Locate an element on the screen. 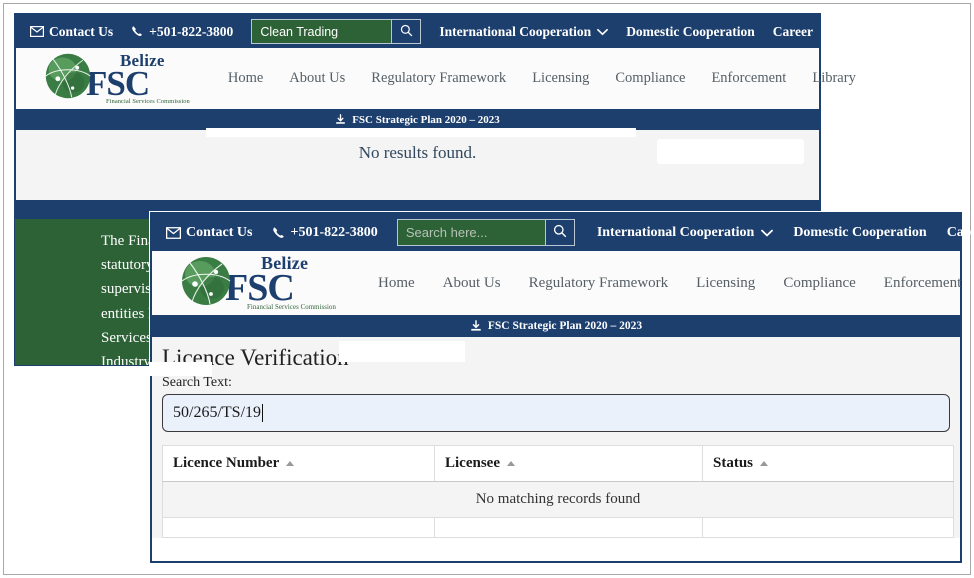 Image resolution: width=974 pixels, height=578 pixels. fg-redaction-block is located at coordinates (402, 351).